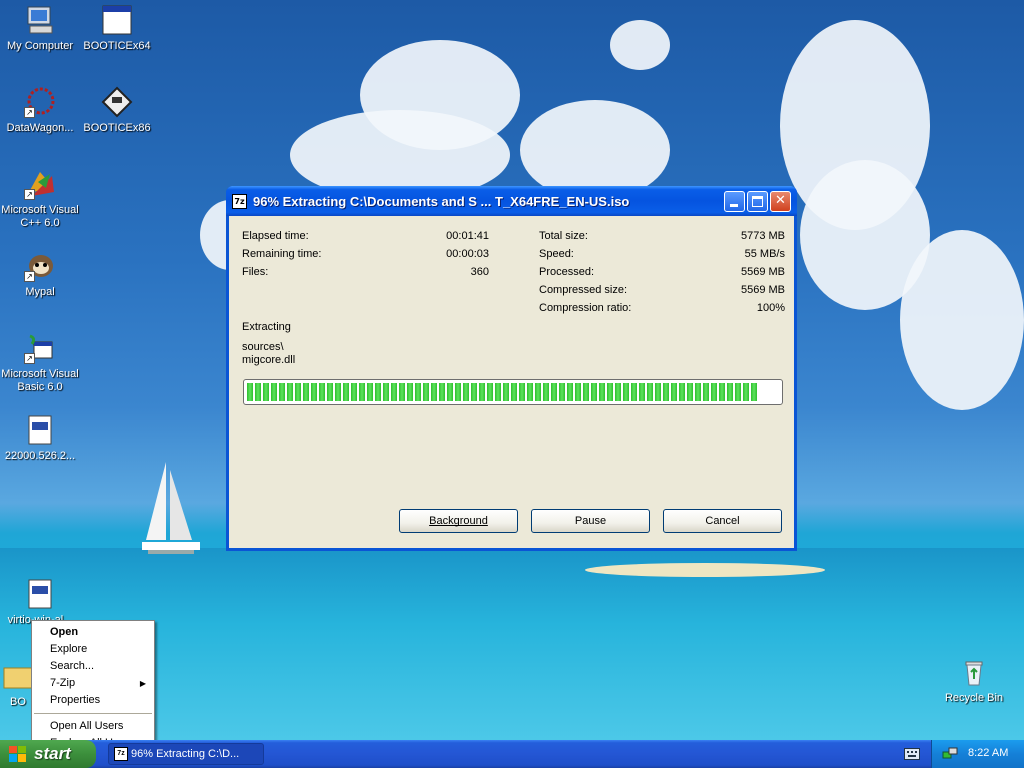 The width and height of the screenshot is (1024, 768). Describe the element at coordinates (275, 236) in the screenshot. I see `stat-label-elapsed: Elapsed time:` at that location.